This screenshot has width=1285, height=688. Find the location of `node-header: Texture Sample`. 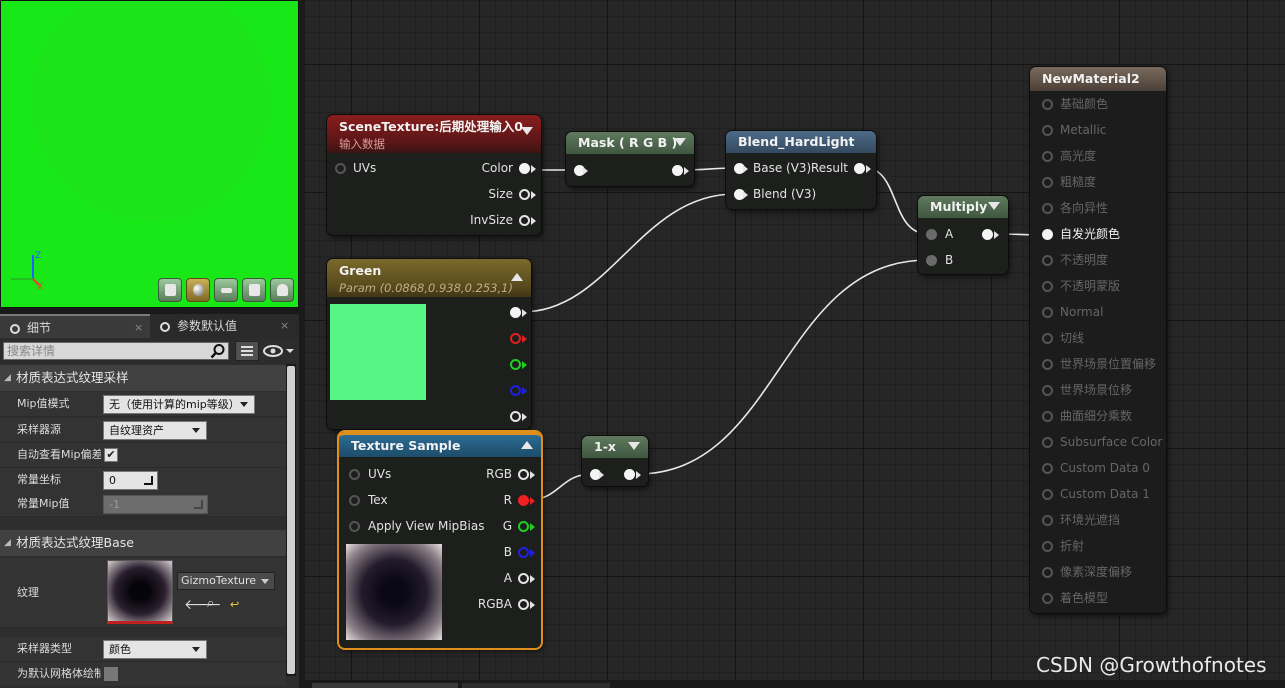

node-header: Texture Sample is located at coordinates (440, 444).